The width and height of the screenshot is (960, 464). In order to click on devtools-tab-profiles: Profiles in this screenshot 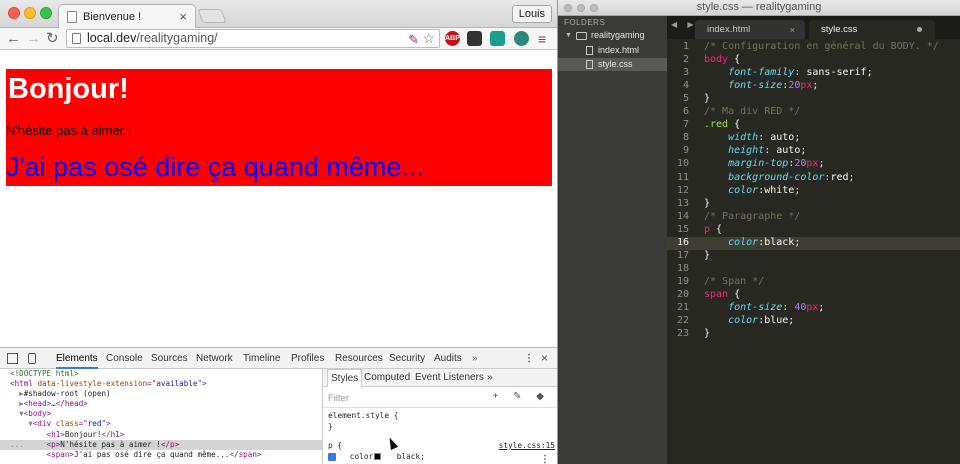, I will do `click(307, 358)`.